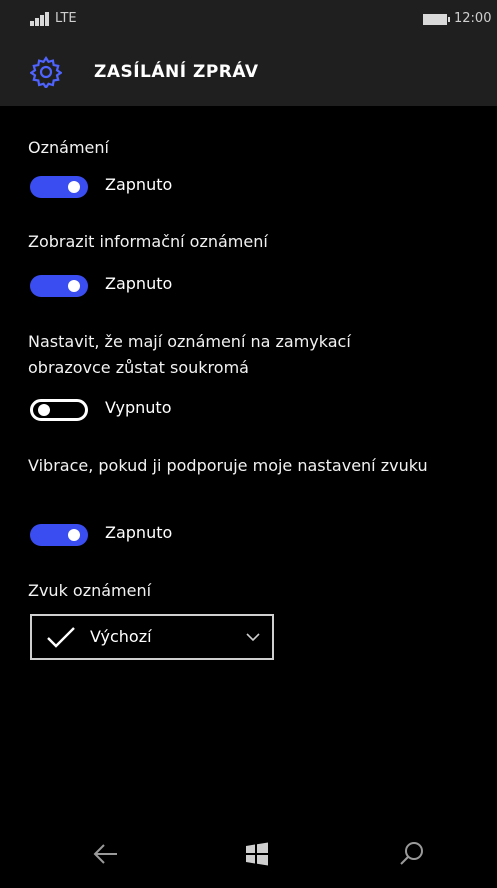 This screenshot has width=497, height=888. I want to click on chevron-down-icon, so click(253, 637).